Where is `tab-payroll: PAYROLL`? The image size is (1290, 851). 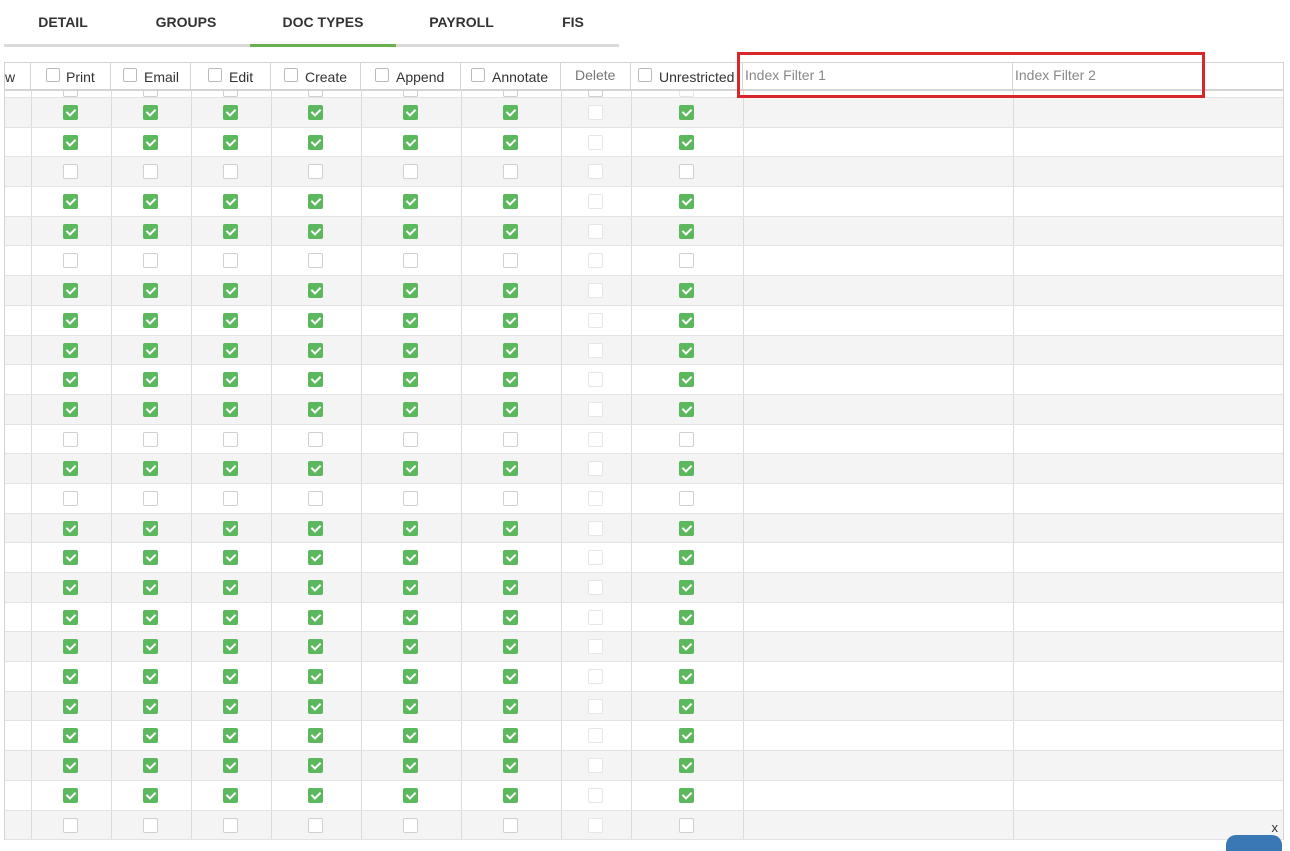
tab-payroll: PAYROLL is located at coordinates (461, 22).